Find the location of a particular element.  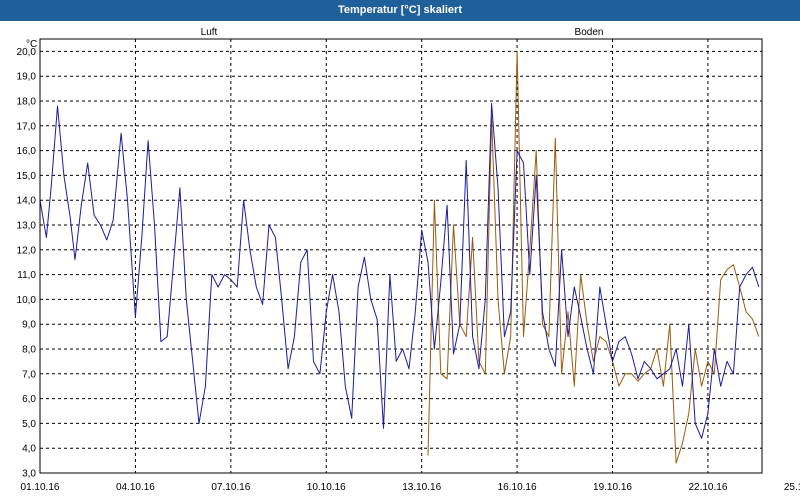

x-tick-label: 07.10.16 is located at coordinates (230, 487).